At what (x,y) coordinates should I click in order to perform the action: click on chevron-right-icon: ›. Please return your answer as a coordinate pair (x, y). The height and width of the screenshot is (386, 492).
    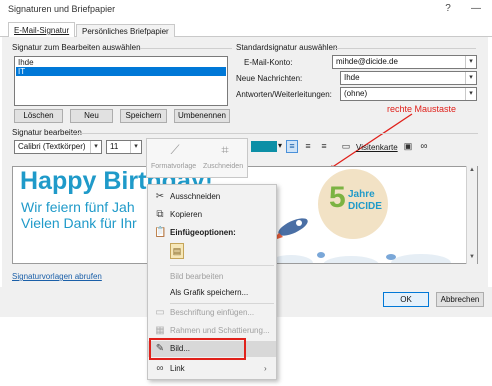
    Looking at the image, I should click on (265, 368).